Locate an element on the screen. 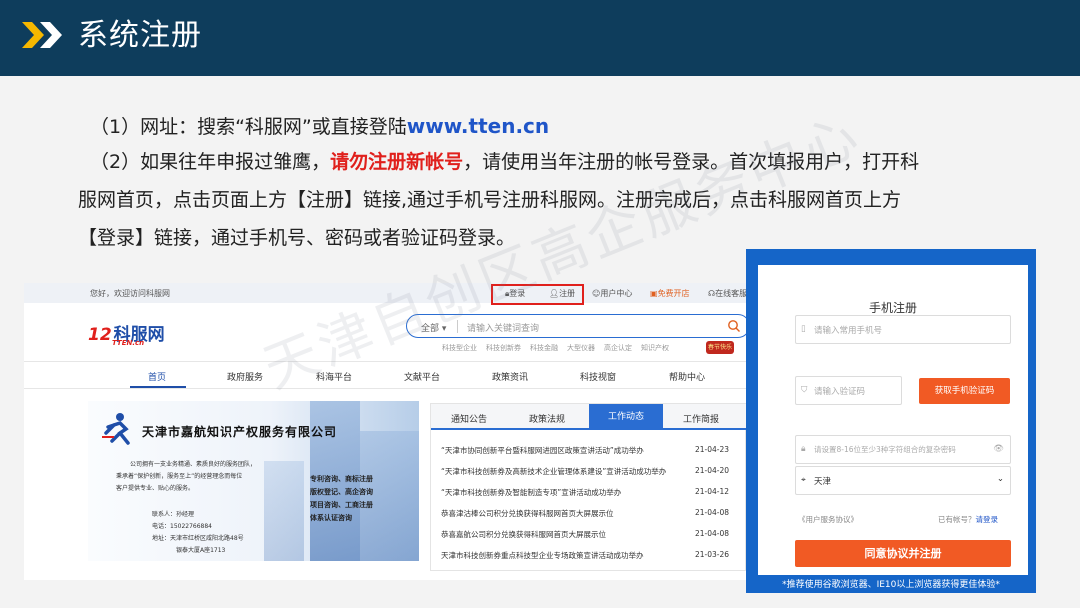 Image resolution: width=1080 pixels, height=608 pixels. news-item: “天津市科技创新券及高新技术企业管理体系建设”宣讲活动成功举办 21-04-20 is located at coordinates (585, 471).